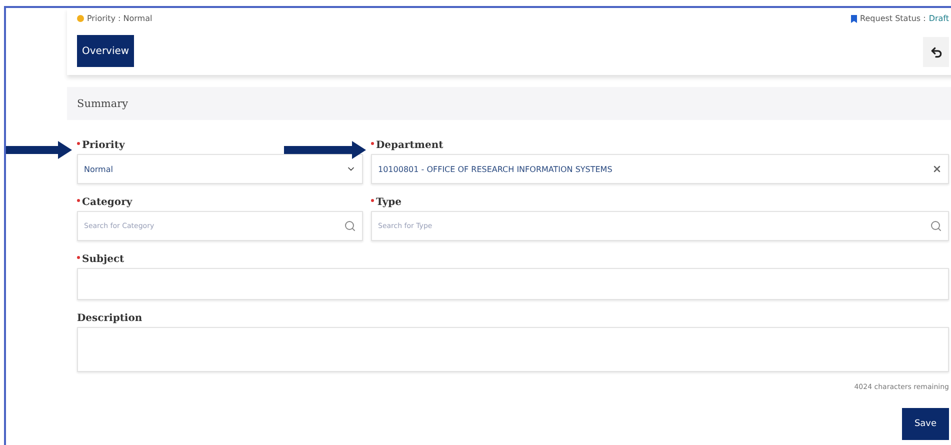 The image size is (951, 445). I want to click on back-button, so click(936, 52).